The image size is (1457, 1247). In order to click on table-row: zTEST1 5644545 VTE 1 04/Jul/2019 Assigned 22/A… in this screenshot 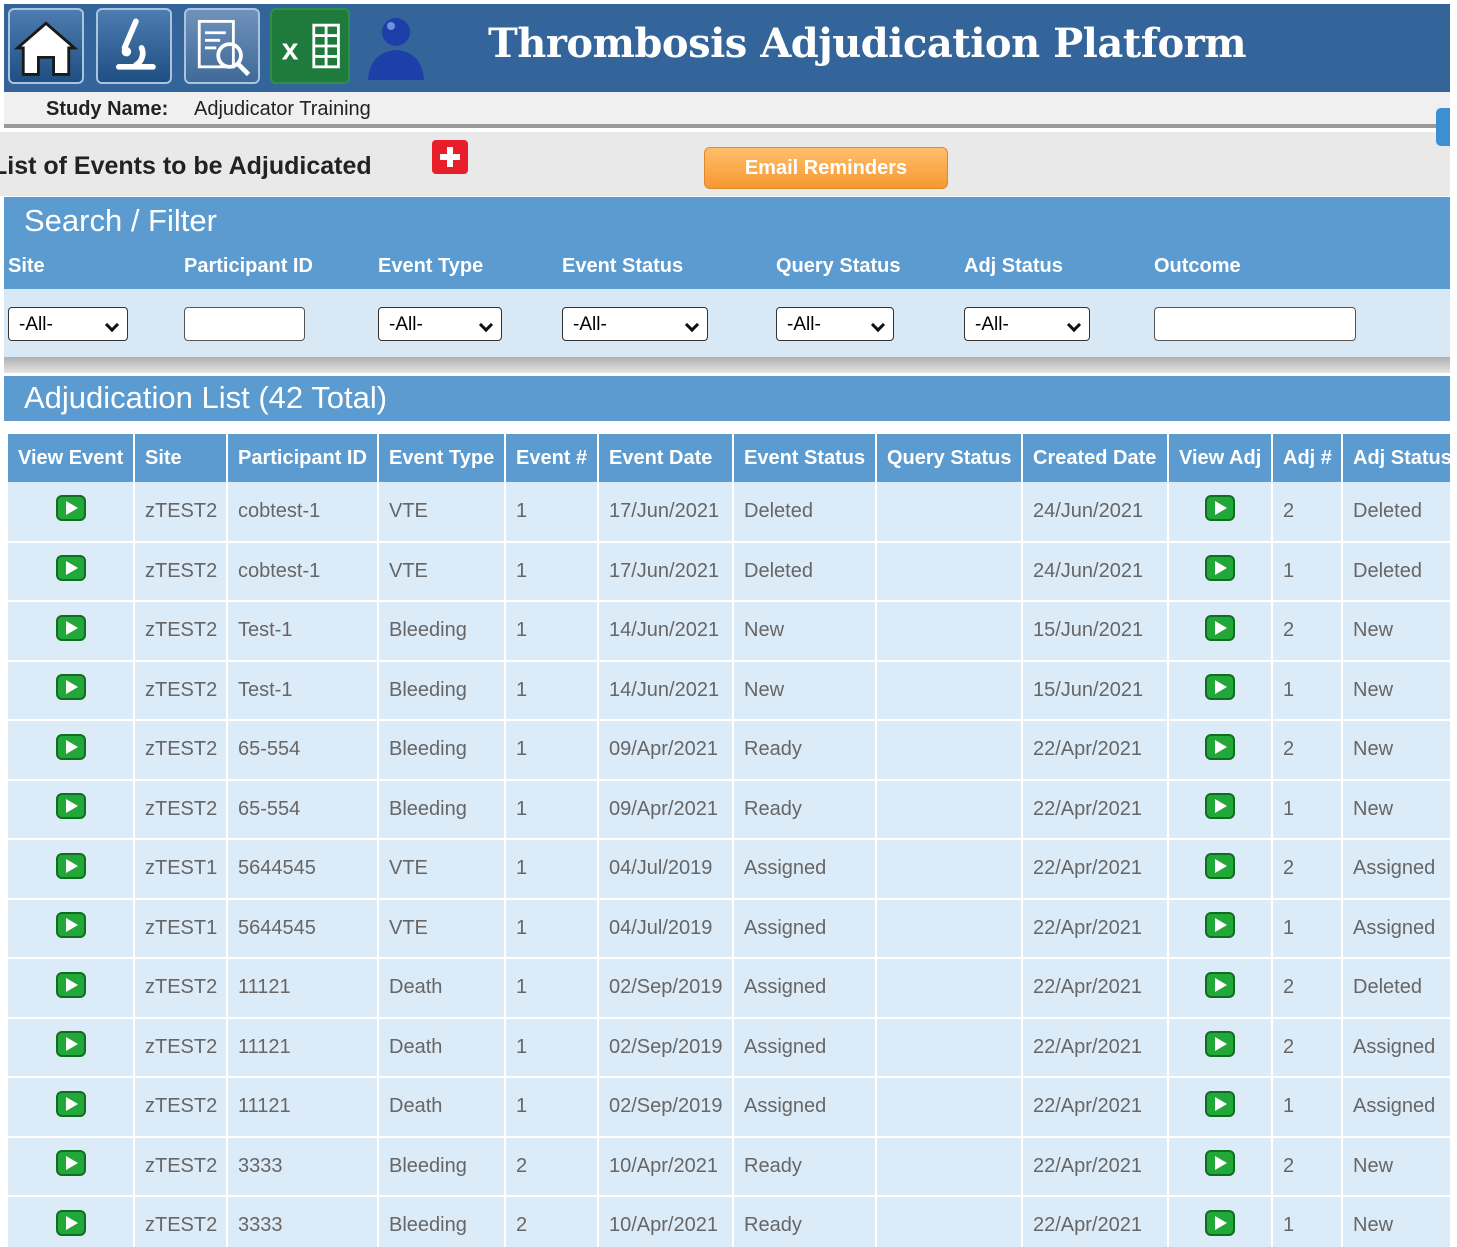, I will do `click(729, 869)`.